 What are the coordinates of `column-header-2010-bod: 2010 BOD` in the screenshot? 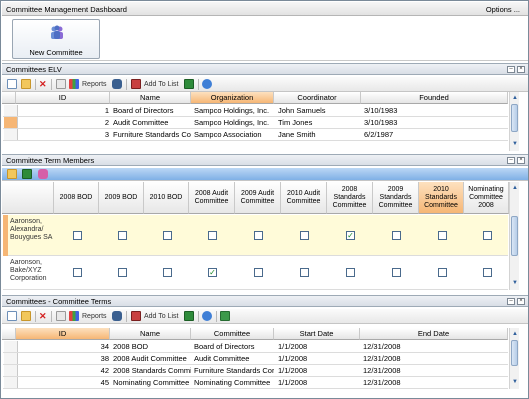 It's located at (166, 198).